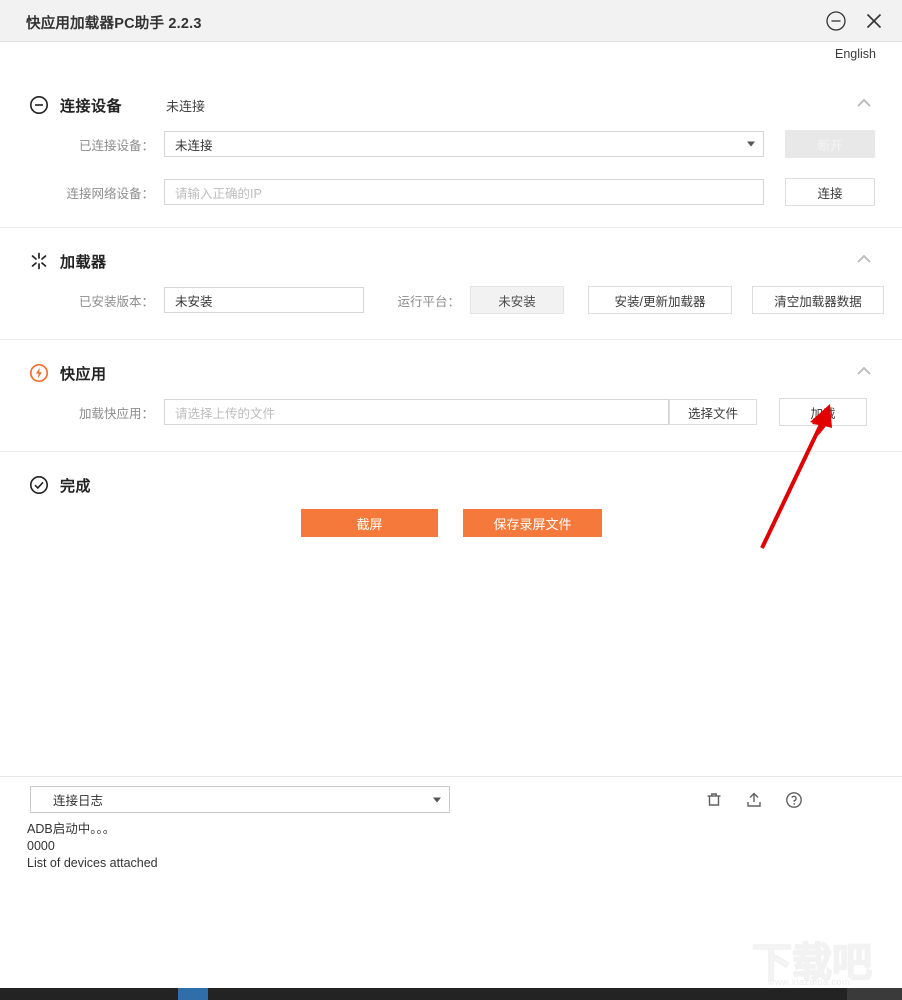 This screenshot has height=1000, width=902. Describe the element at coordinates (39, 261) in the screenshot. I see `spark-icon` at that location.